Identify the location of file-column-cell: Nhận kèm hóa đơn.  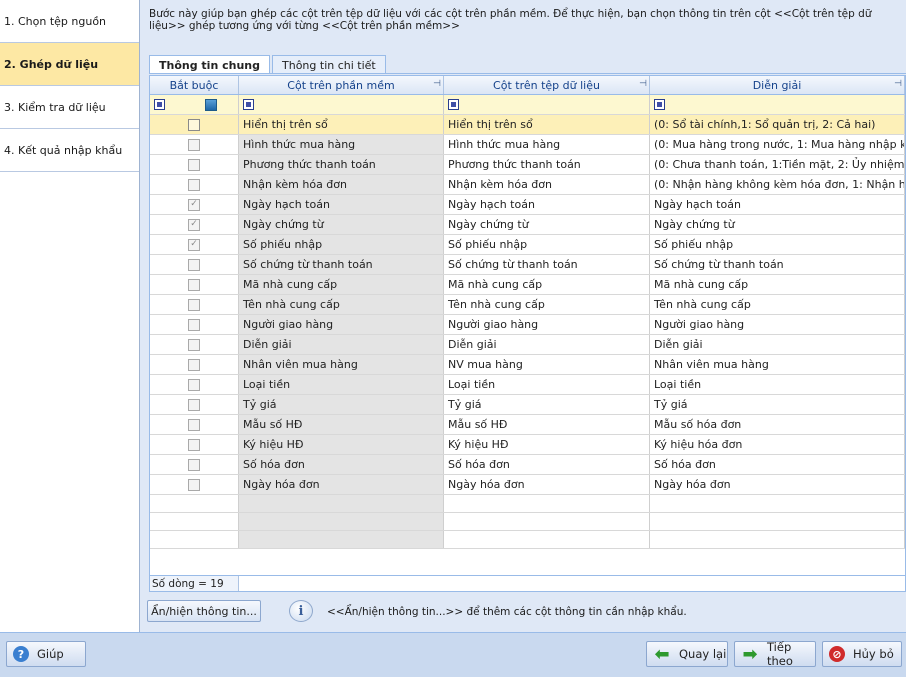
(547, 184).